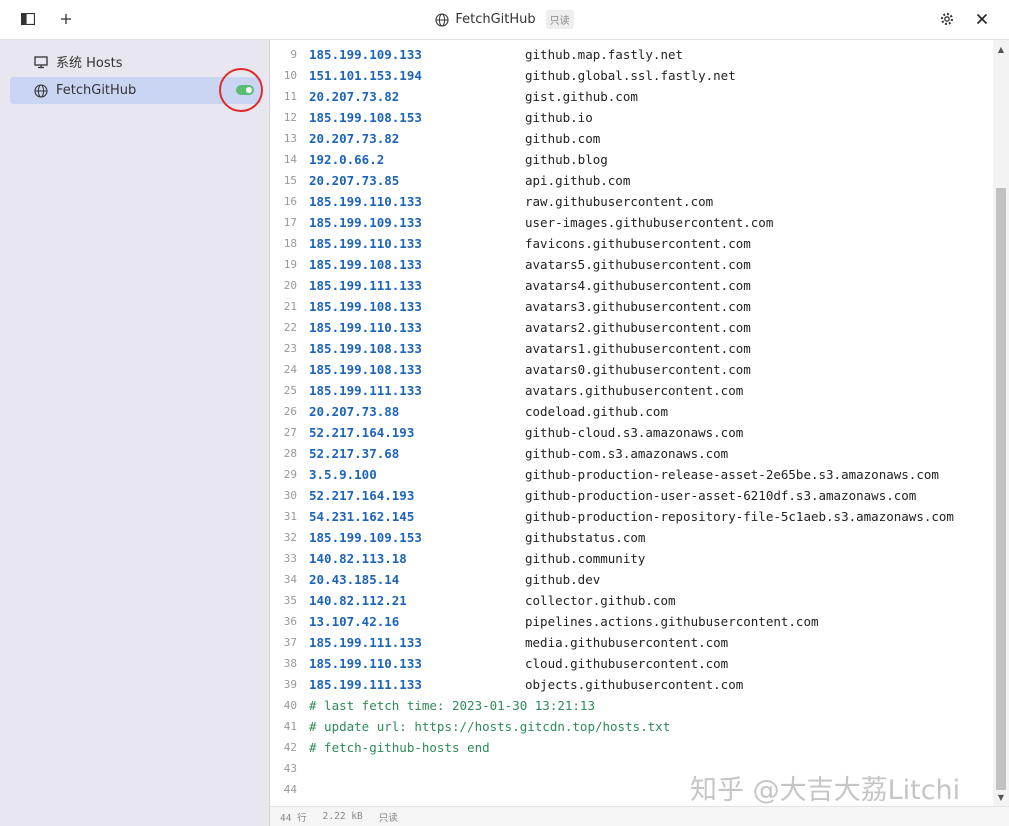 This screenshot has height=826, width=1009. Describe the element at coordinates (362, 516) in the screenshot. I see `ip-address: 54.231.162.145` at that location.